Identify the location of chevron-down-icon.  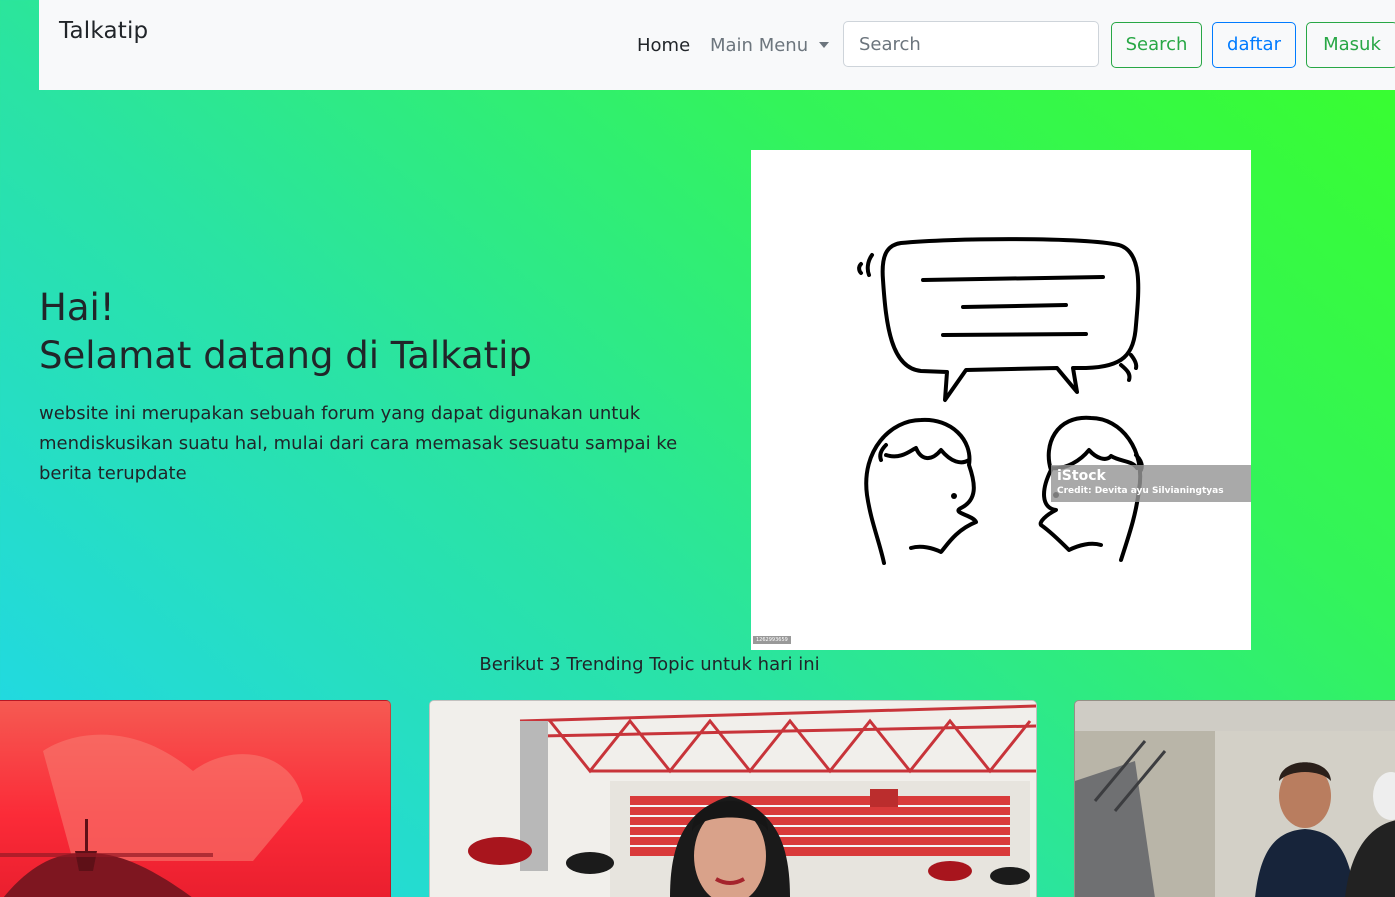
(824, 45).